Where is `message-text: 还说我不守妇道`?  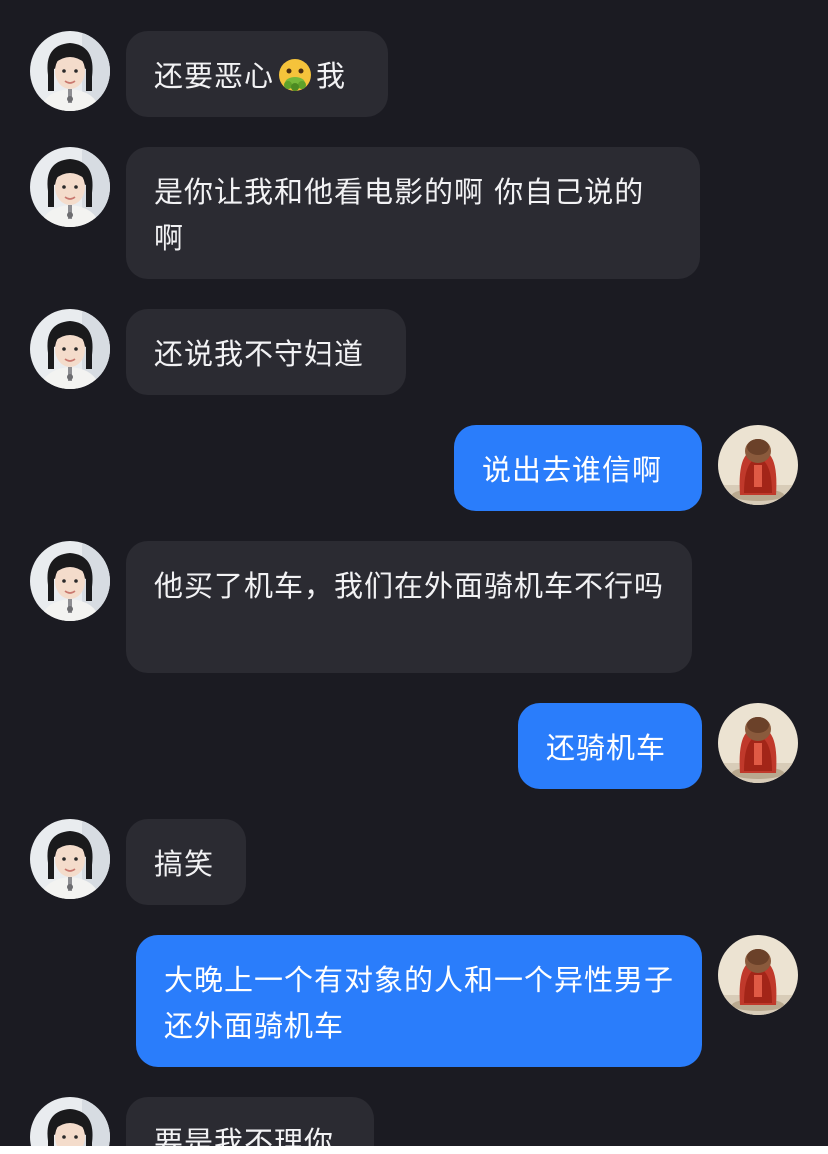
message-text: 还说我不守妇道 is located at coordinates (259, 354).